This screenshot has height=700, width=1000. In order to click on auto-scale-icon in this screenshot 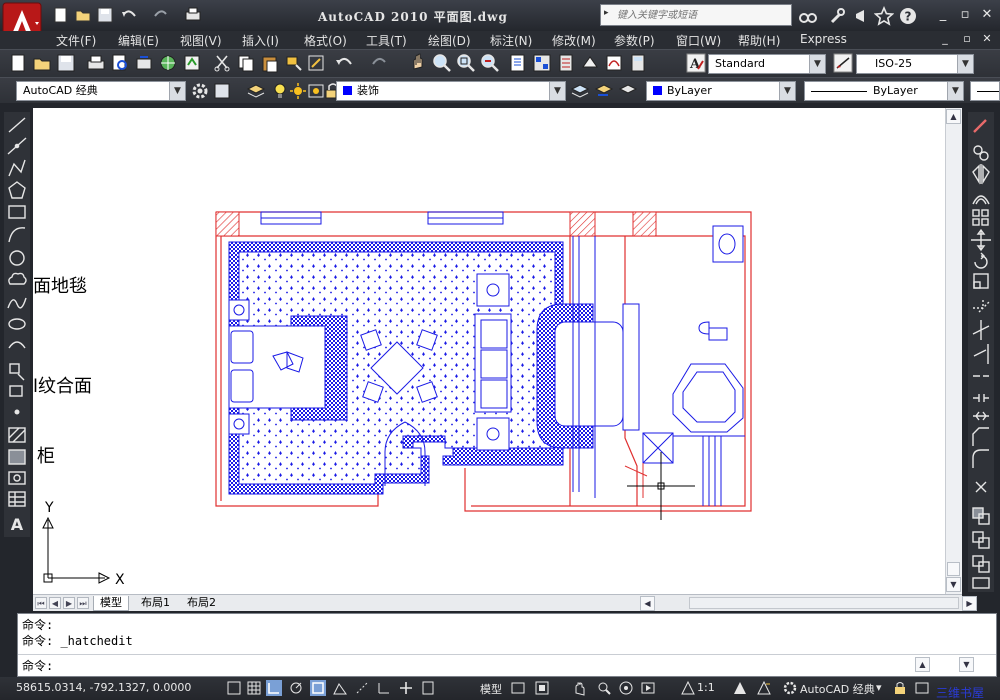, I will do `click(764, 688)`.